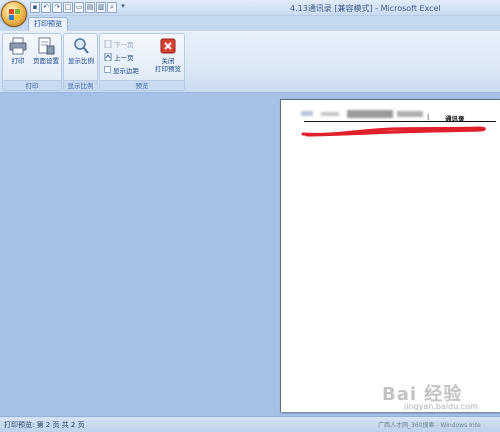  I want to click on show-margins-label: 显示边距, so click(126, 70).